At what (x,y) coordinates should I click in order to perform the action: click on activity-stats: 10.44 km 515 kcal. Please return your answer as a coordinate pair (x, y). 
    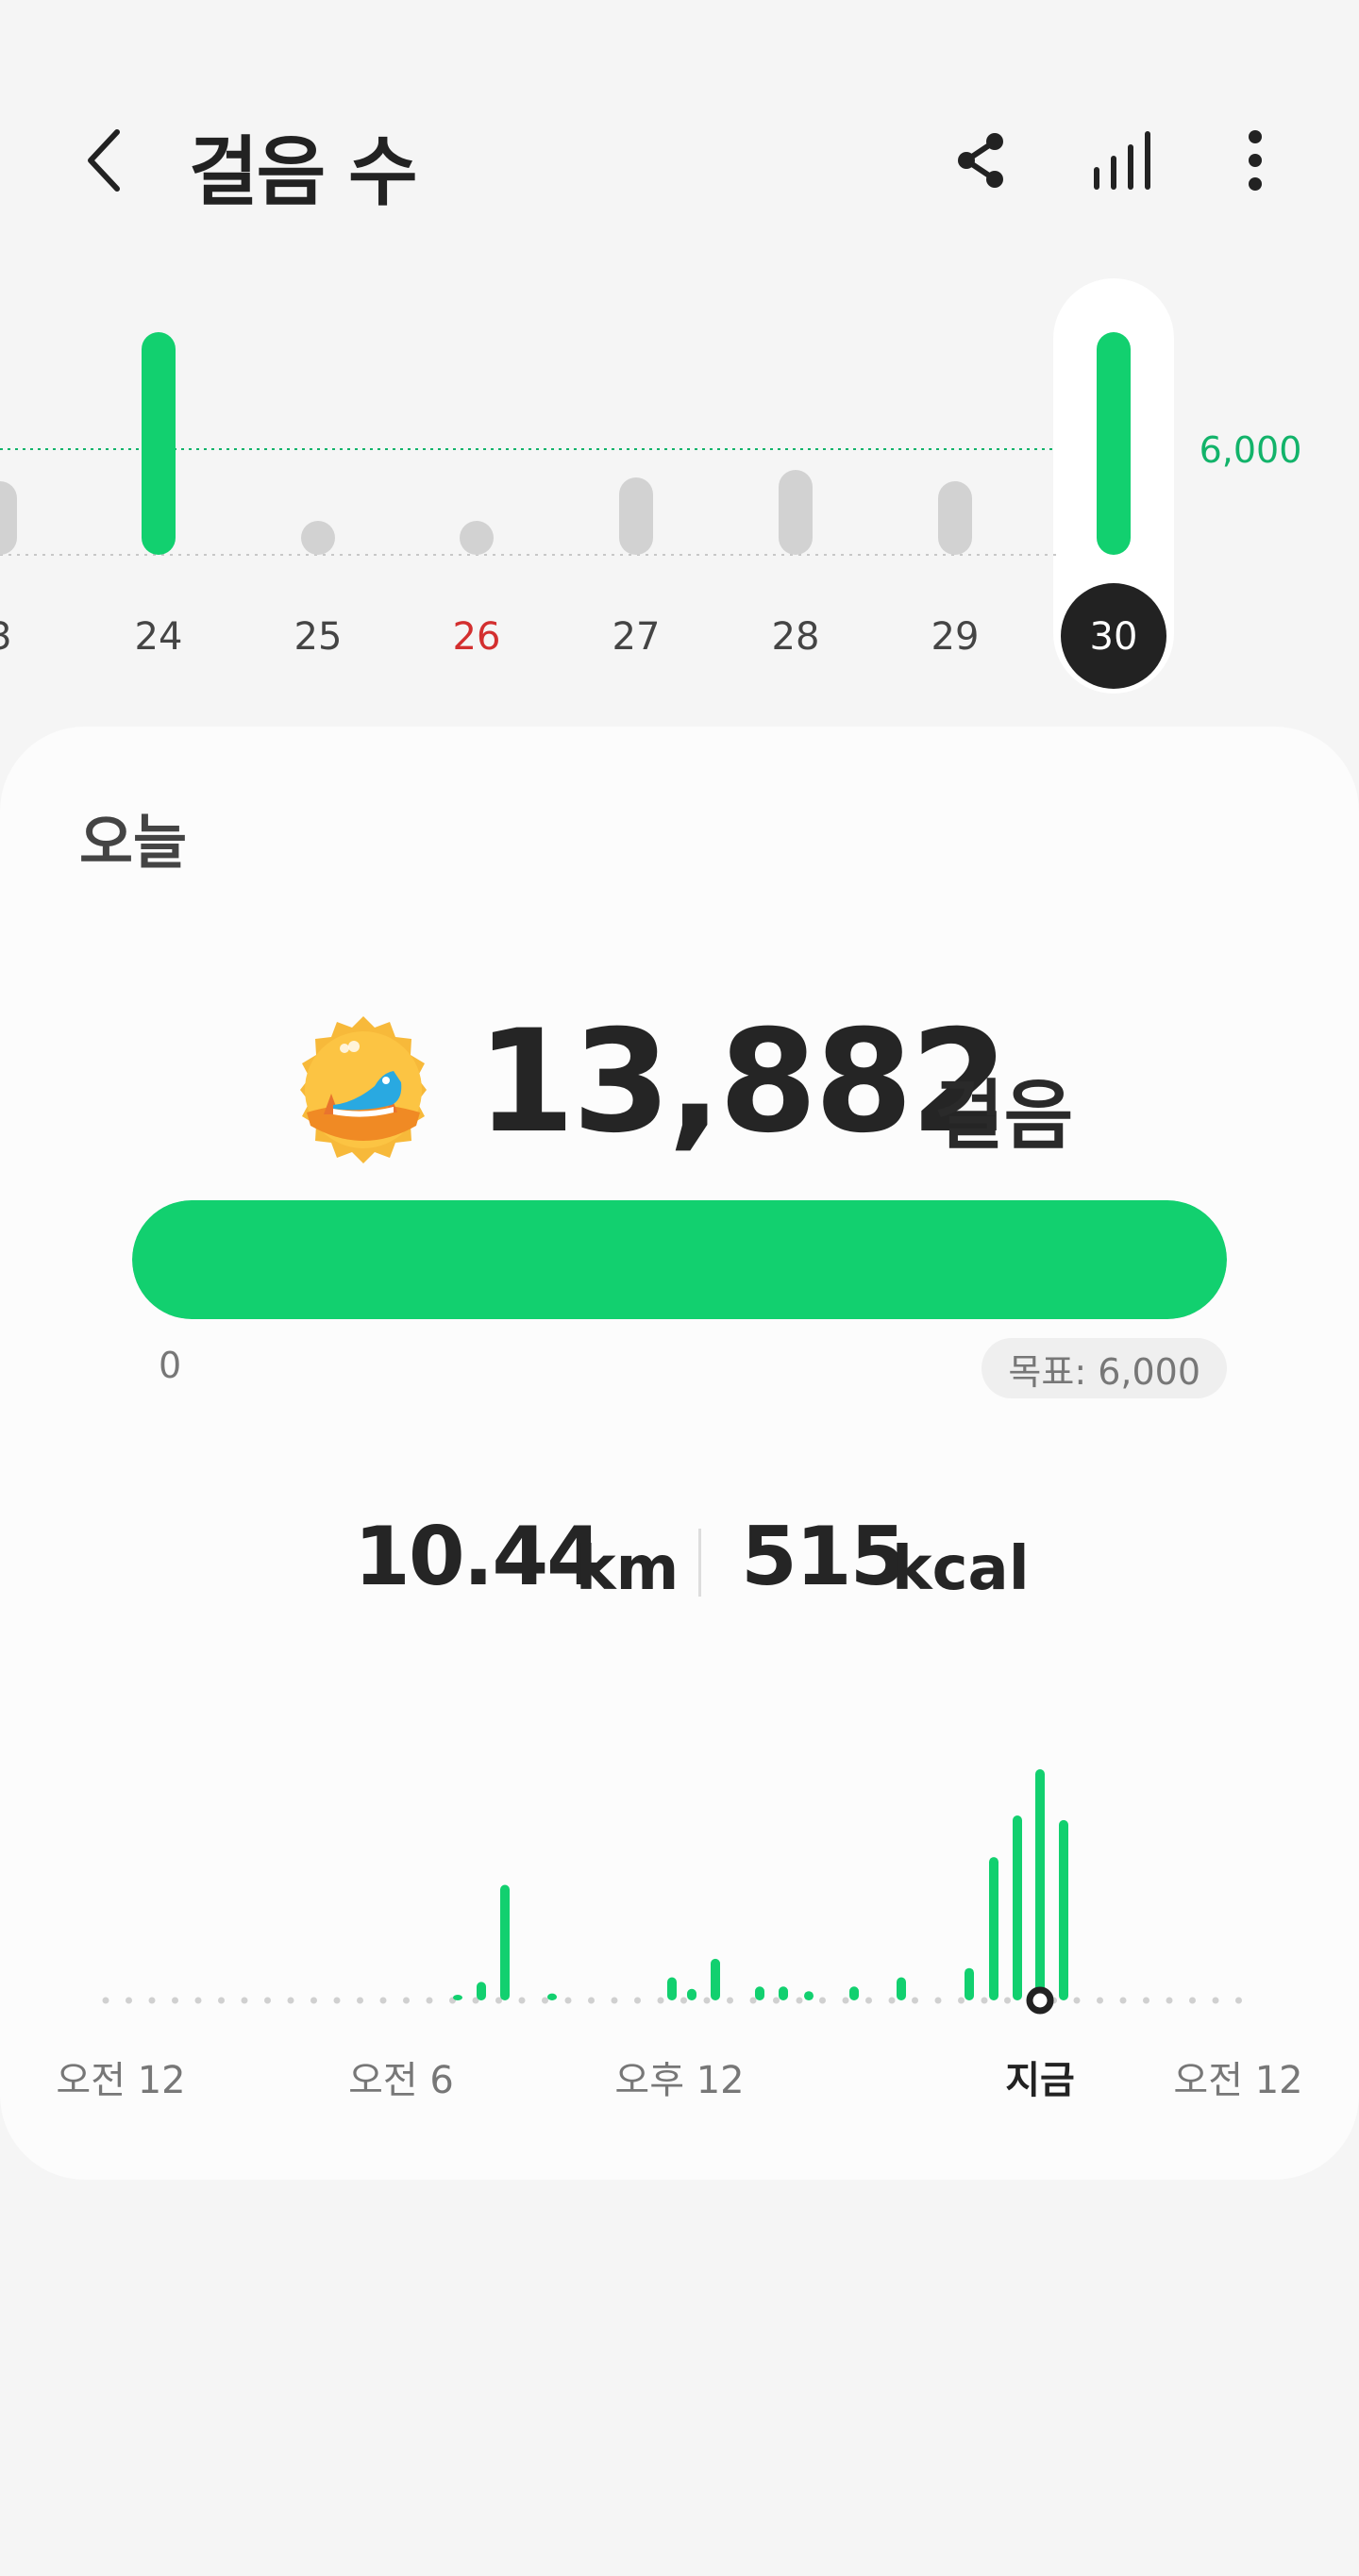
    Looking at the image, I should click on (679, 1566).